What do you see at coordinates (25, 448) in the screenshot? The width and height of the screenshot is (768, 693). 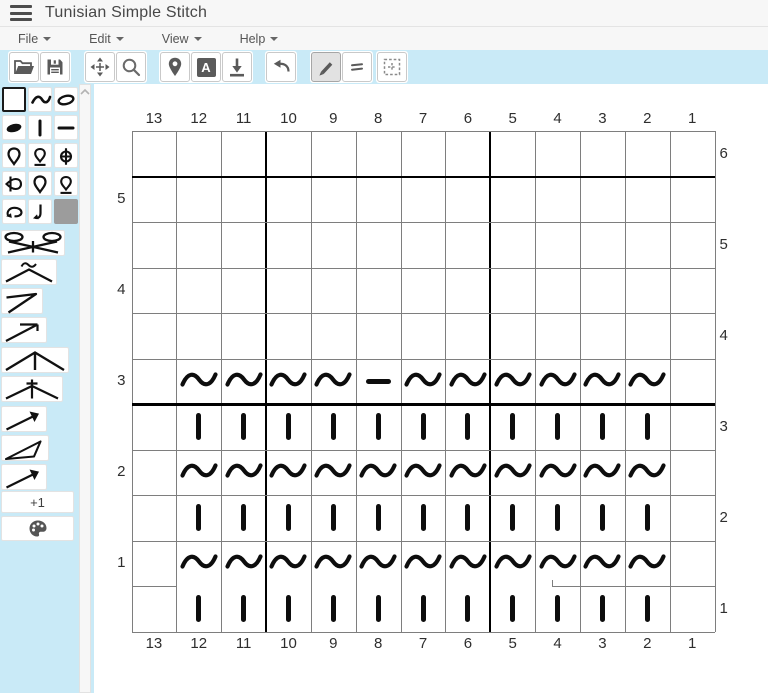 I see `stitch-triangle-open-button` at bounding box center [25, 448].